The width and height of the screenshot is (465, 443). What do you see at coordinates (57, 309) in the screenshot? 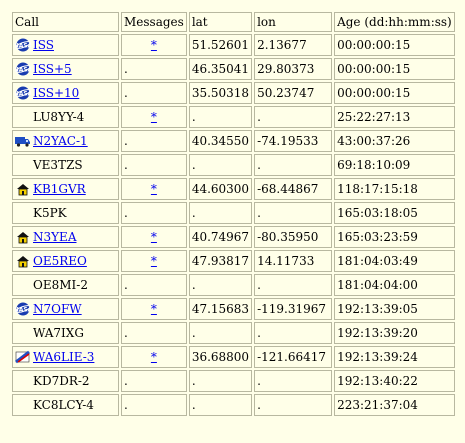
I see `callsign-link: N7OFW` at bounding box center [57, 309].